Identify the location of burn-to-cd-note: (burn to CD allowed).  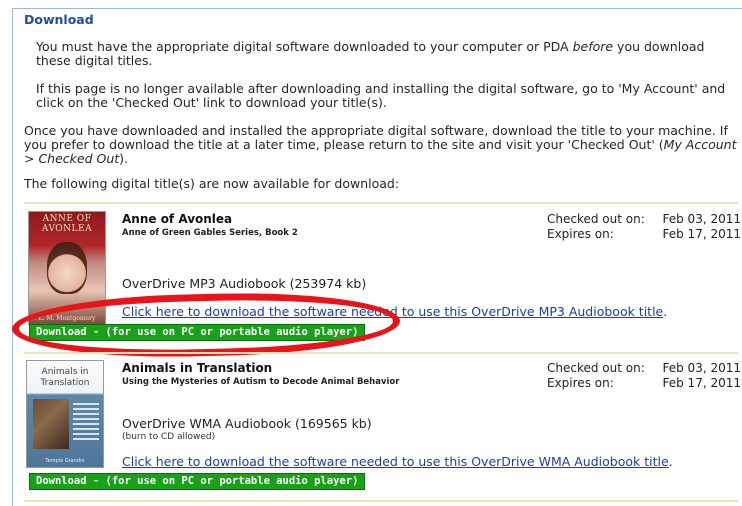
(169, 437).